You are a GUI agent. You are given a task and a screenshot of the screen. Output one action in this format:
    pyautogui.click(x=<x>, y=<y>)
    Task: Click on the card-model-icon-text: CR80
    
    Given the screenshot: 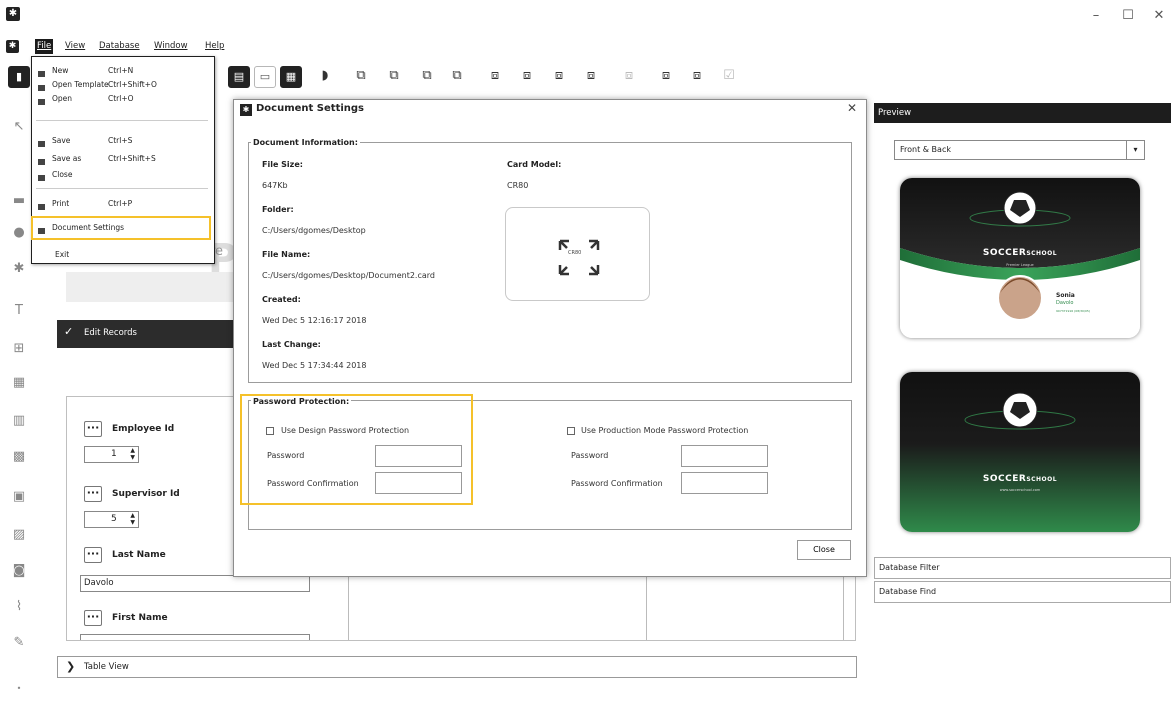 What is the action you would take?
    pyautogui.click(x=575, y=253)
    